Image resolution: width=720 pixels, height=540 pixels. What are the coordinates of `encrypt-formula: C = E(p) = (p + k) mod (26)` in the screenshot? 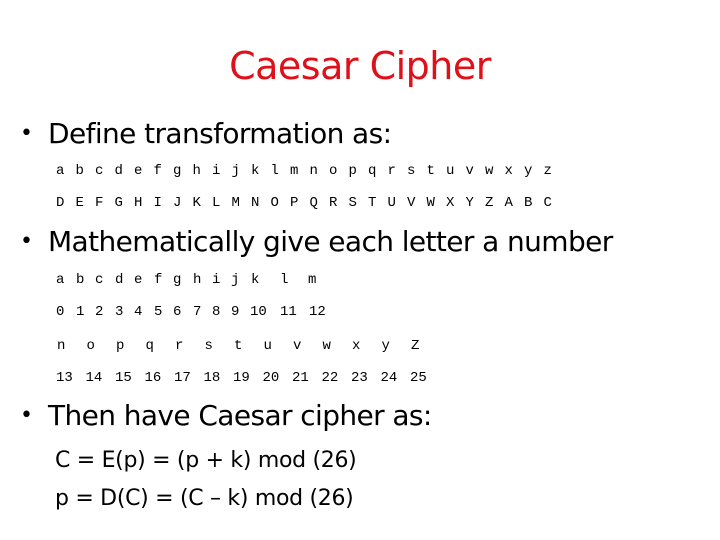 It's located at (206, 460).